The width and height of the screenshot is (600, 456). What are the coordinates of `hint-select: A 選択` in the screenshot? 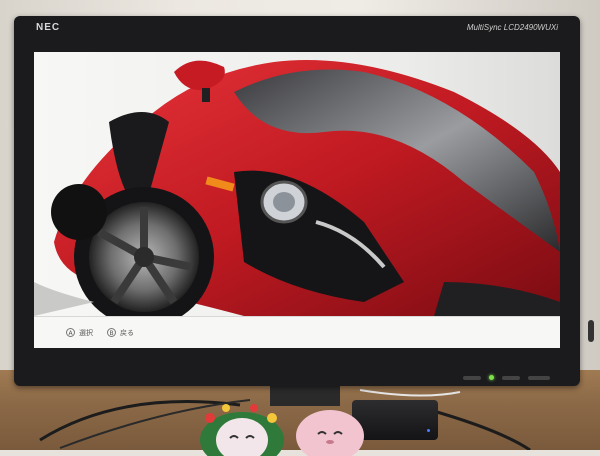 It's located at (79, 333).